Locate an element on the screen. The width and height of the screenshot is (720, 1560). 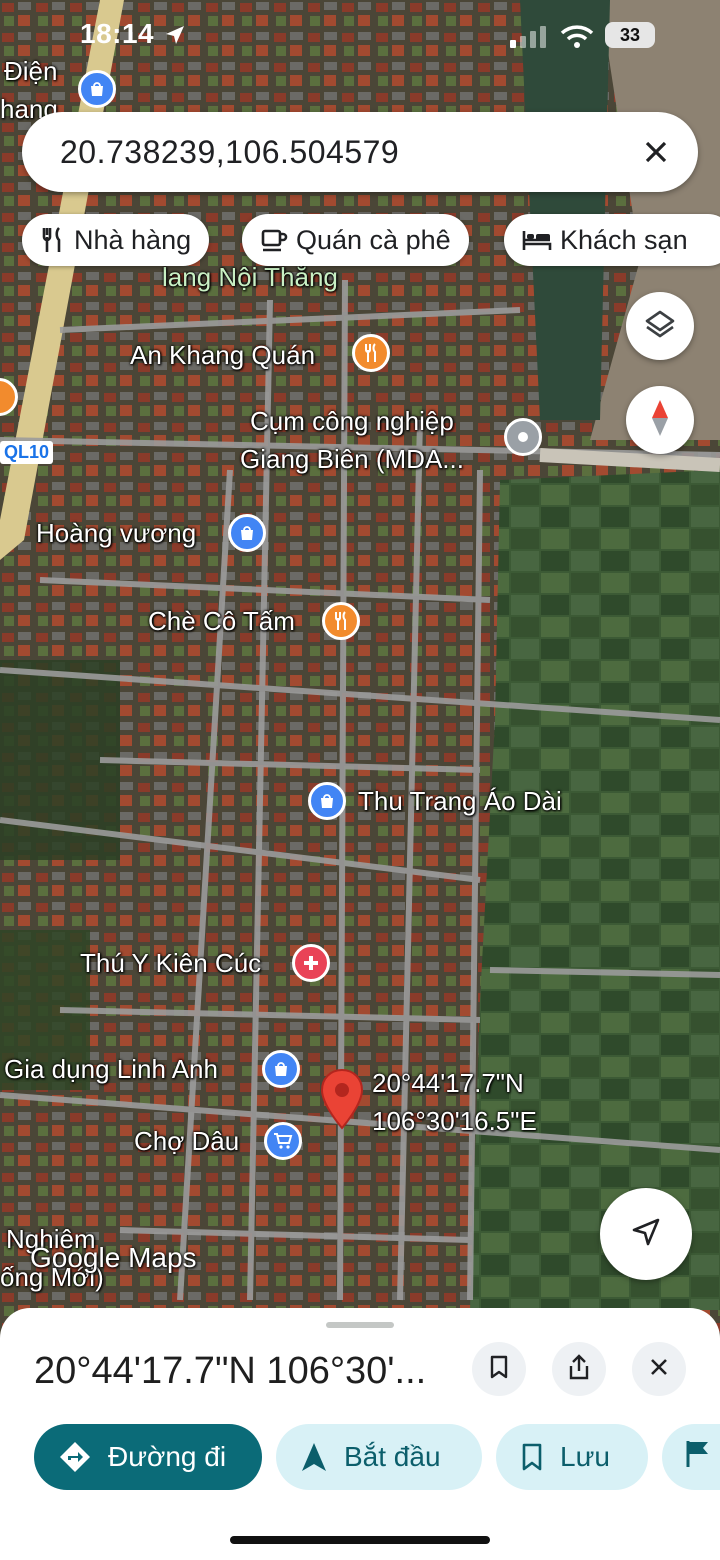
place-label-cho-dau: Chợ Dâu is located at coordinates (186, 1141).